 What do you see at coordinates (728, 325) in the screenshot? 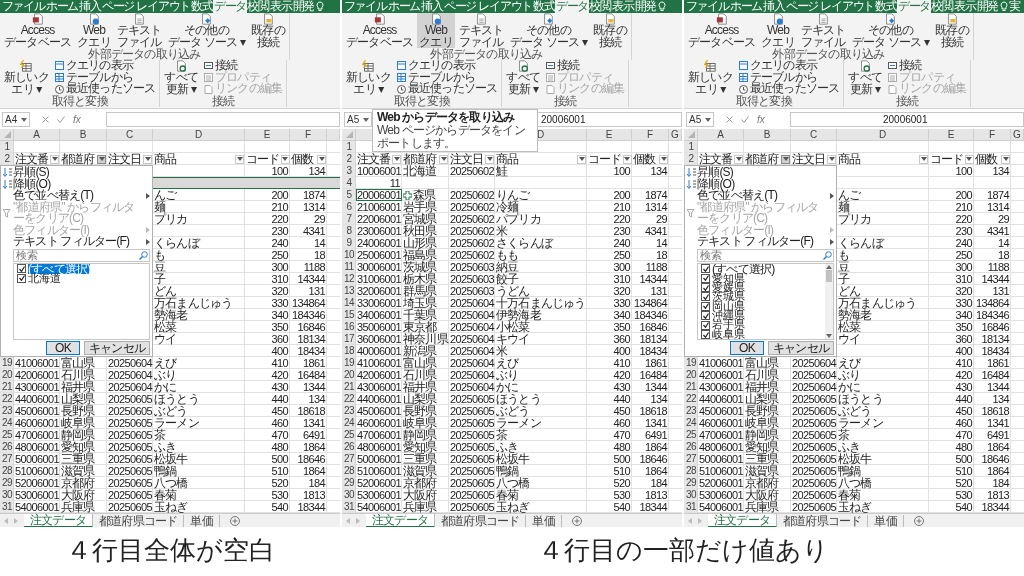
I see `list-item: 岩手県` at bounding box center [728, 325].